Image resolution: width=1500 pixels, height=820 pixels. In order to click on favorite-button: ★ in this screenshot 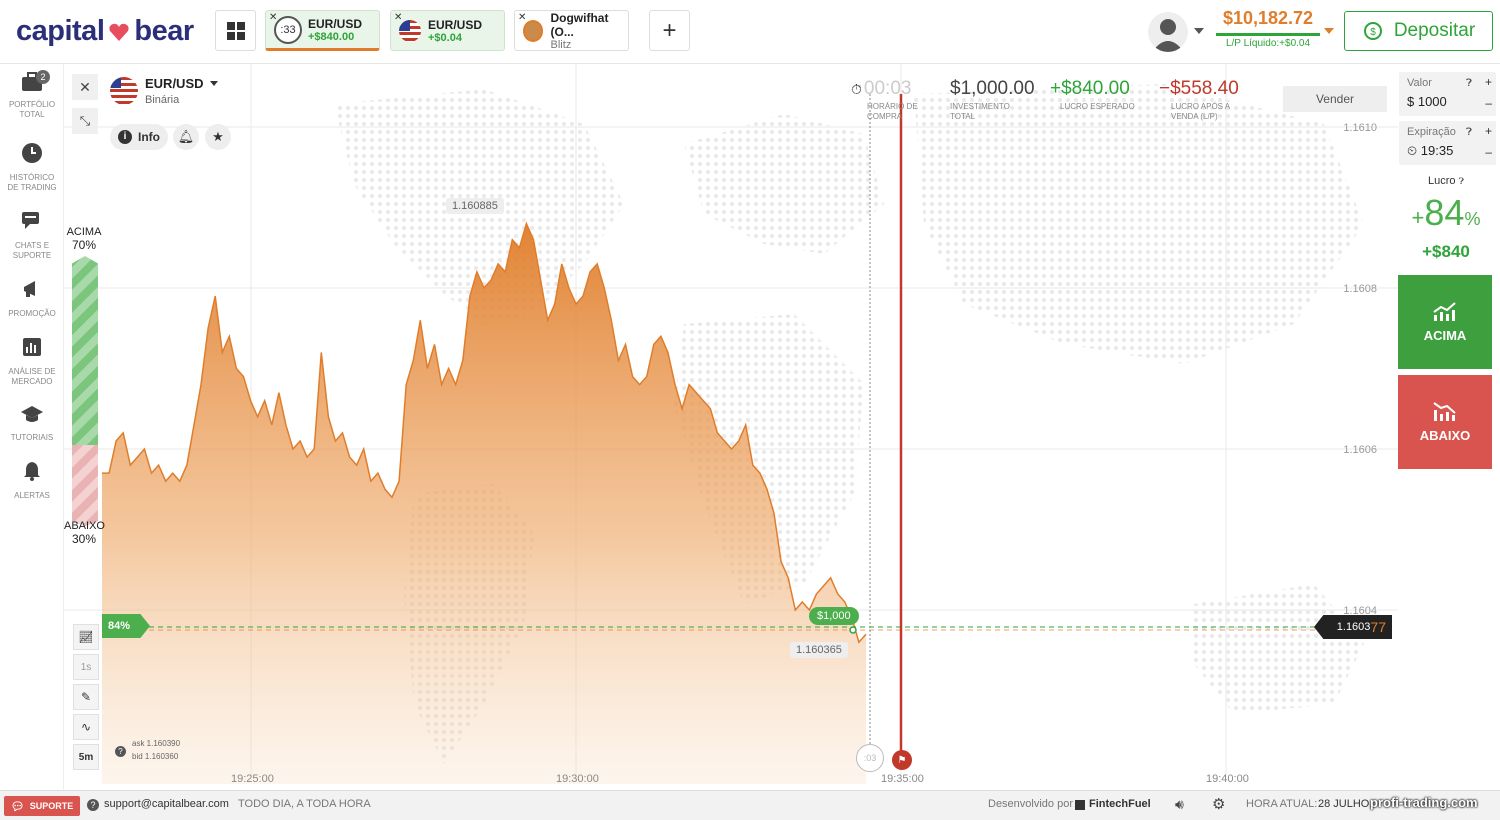, I will do `click(218, 137)`.